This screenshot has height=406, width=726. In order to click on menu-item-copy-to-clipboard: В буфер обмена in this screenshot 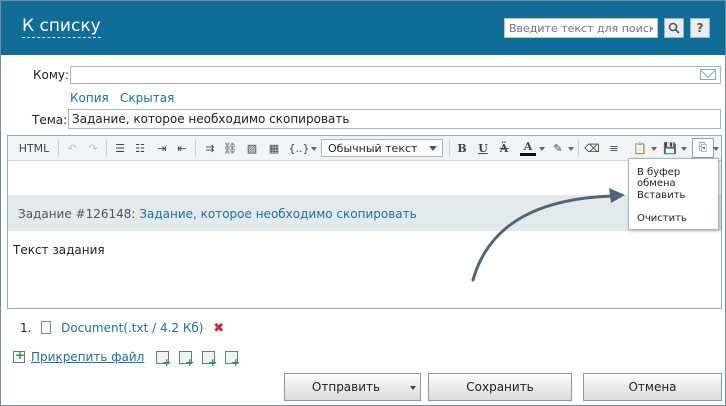, I will do `click(677, 178)`.